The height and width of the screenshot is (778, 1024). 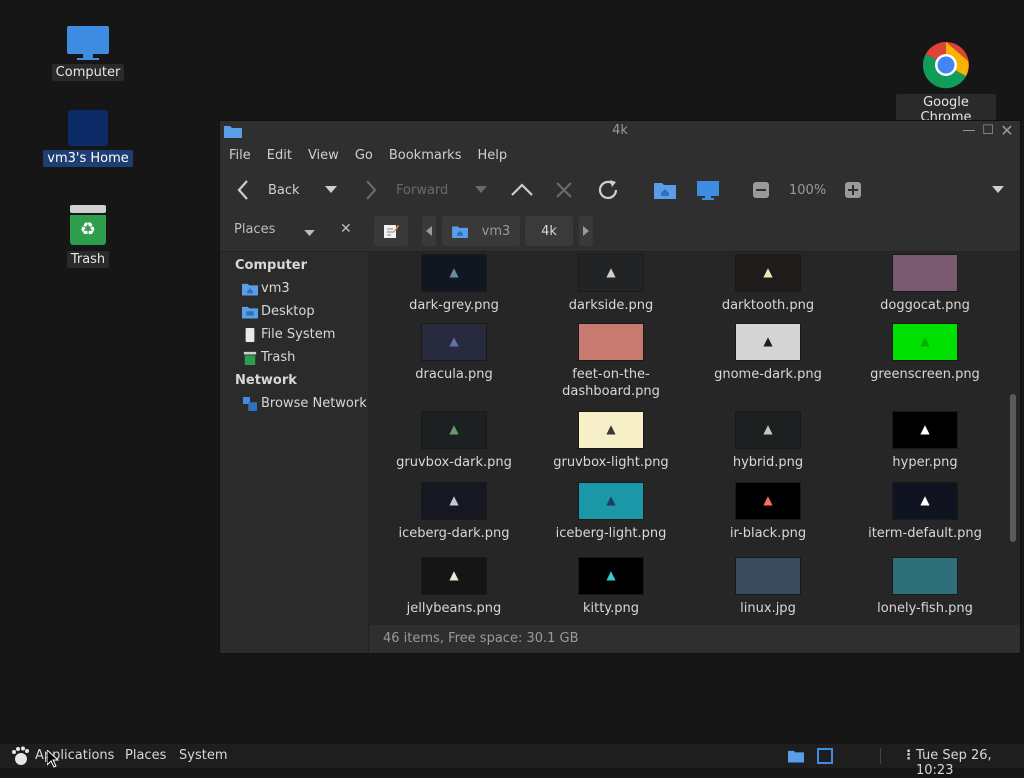 I want to click on file-item: ▲ gnome-dark.png, so click(x=768, y=353).